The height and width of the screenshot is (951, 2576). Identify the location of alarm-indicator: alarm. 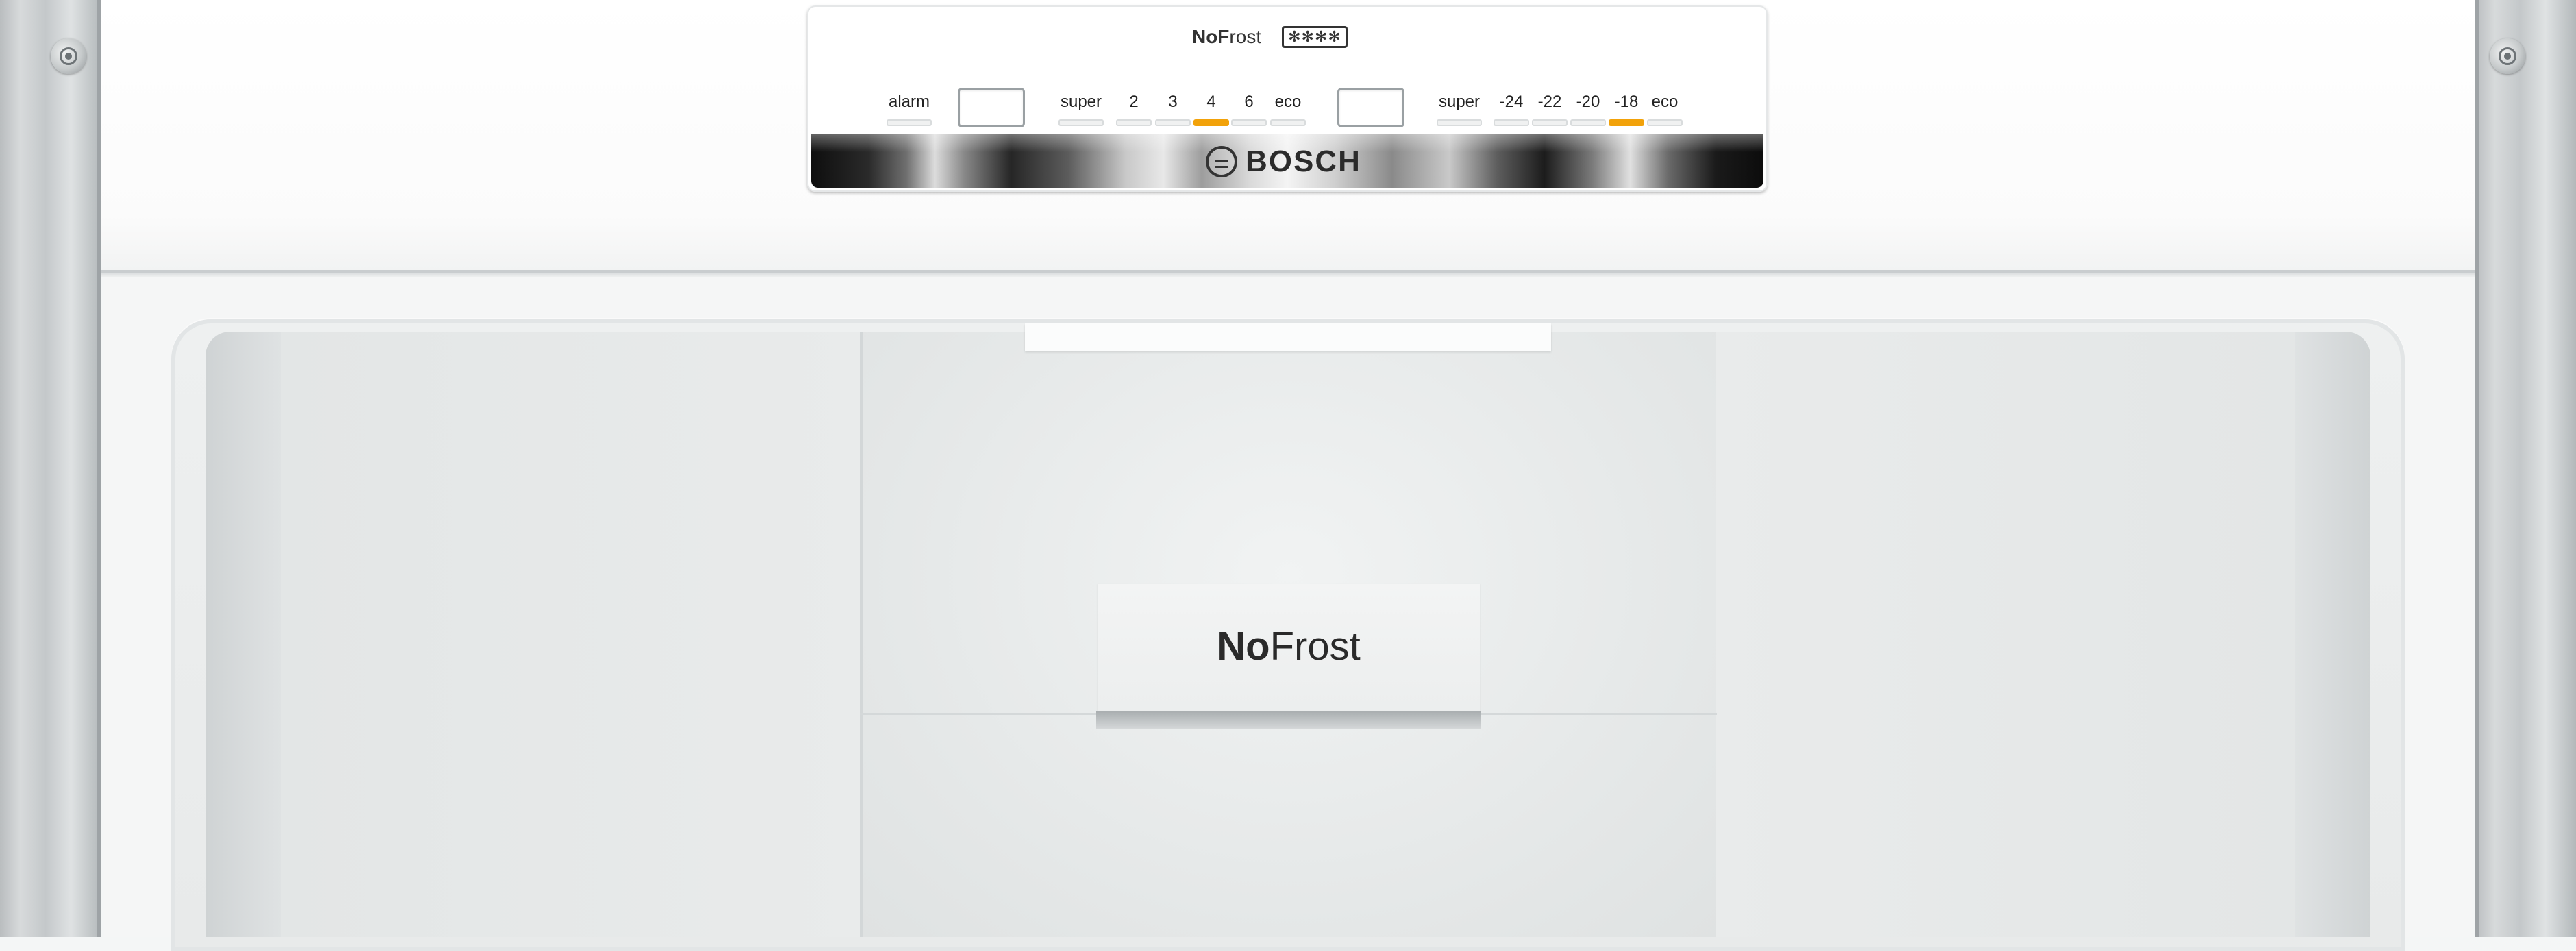
(909, 109).